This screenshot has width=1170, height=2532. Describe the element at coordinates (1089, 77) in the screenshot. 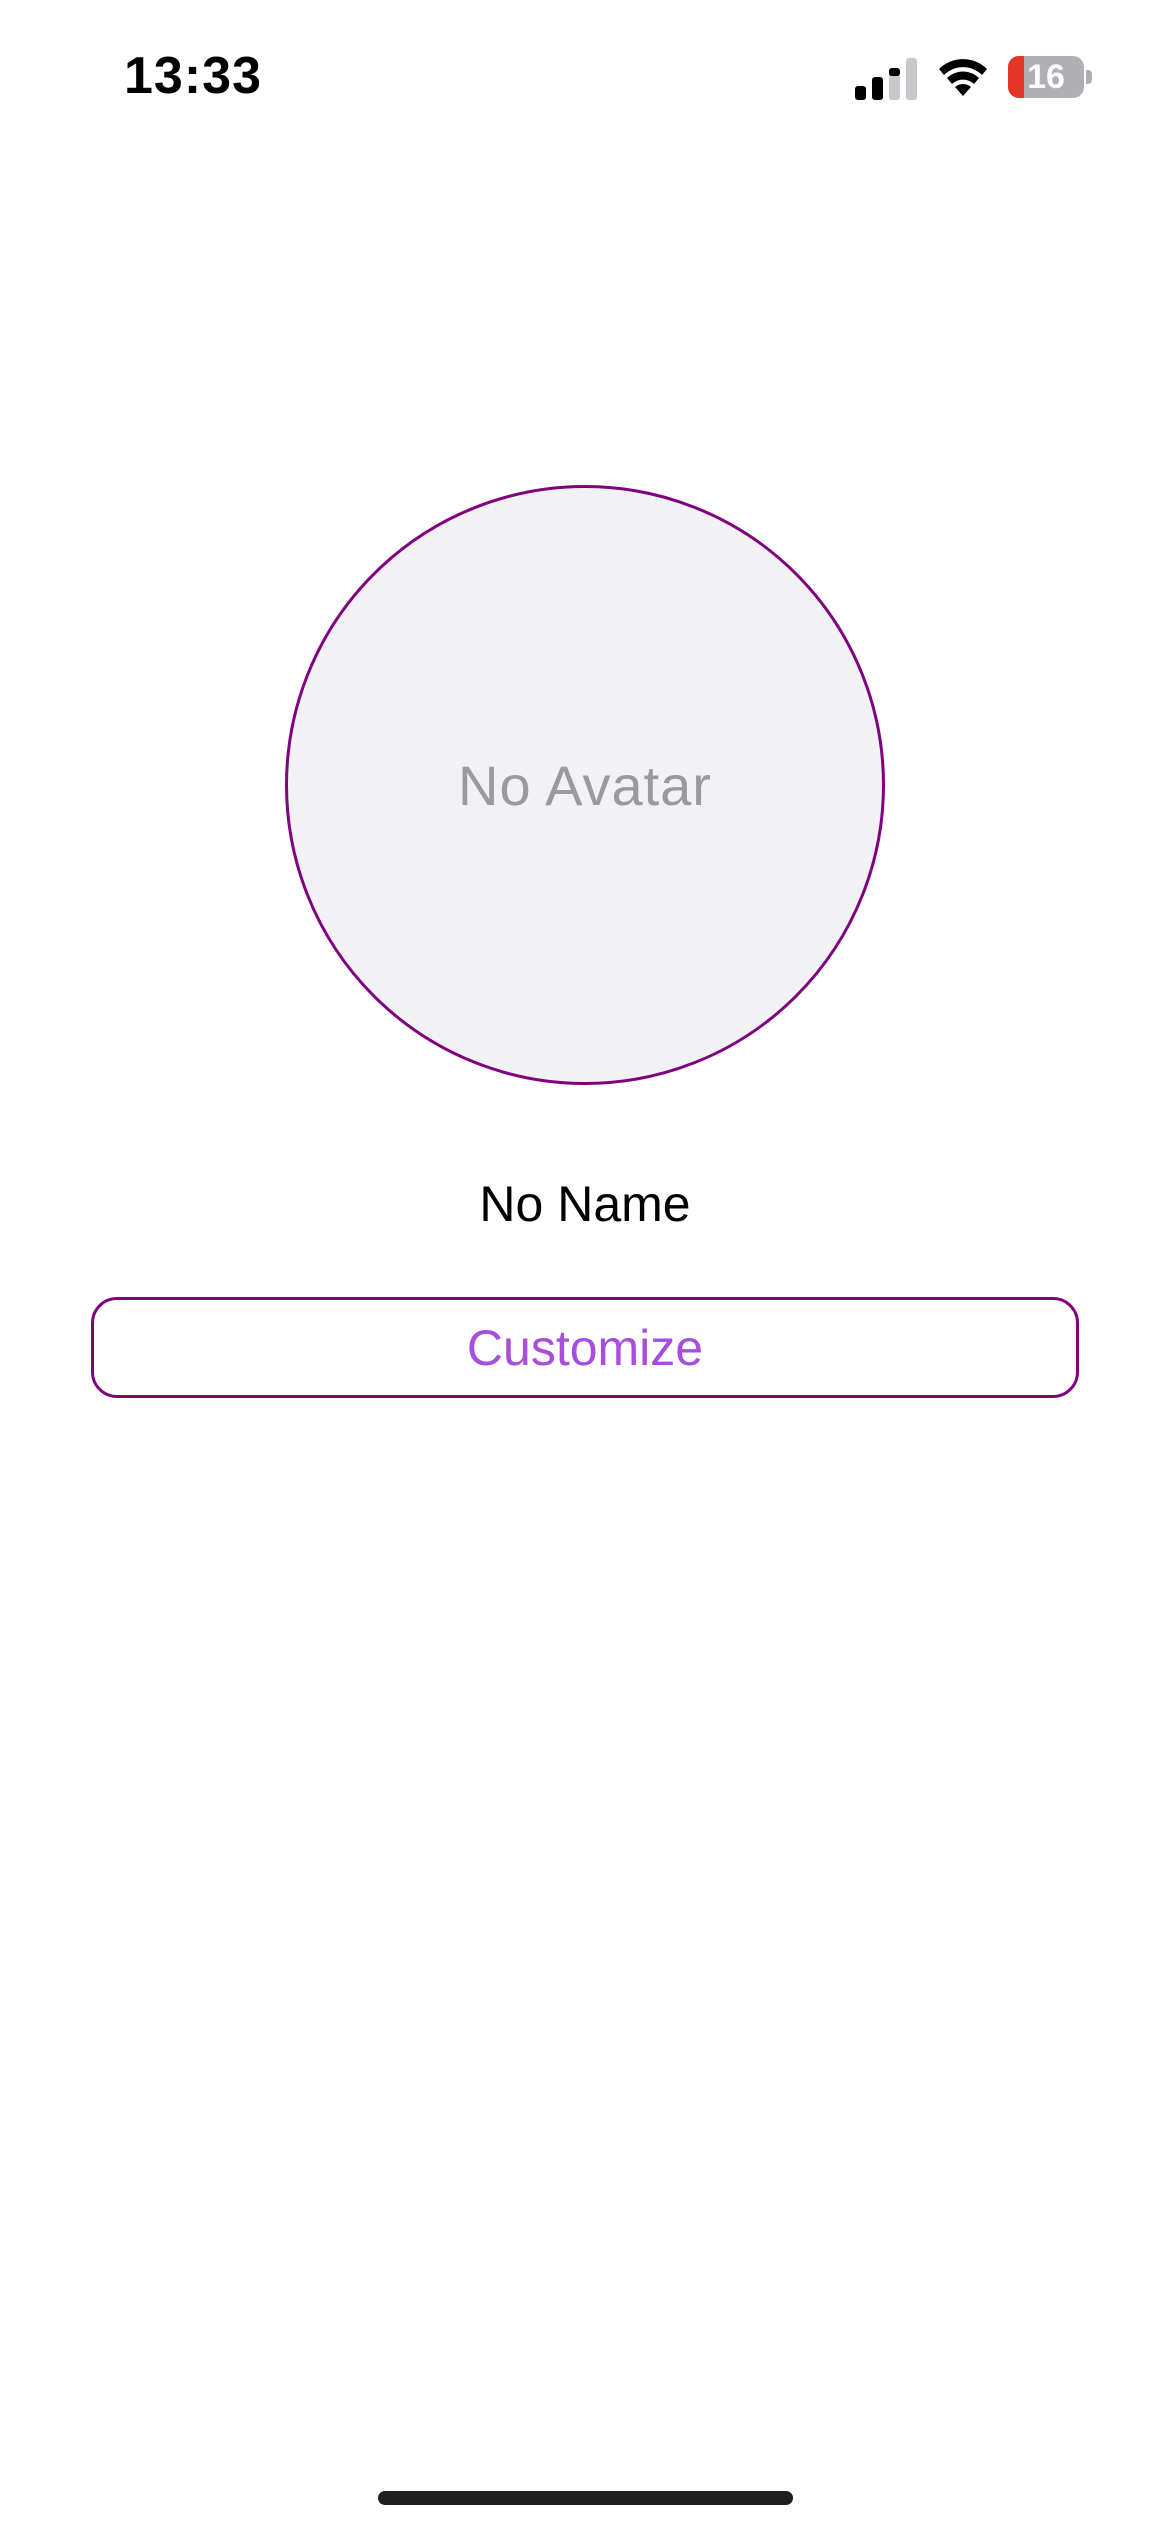

I see `battery-tip` at that location.